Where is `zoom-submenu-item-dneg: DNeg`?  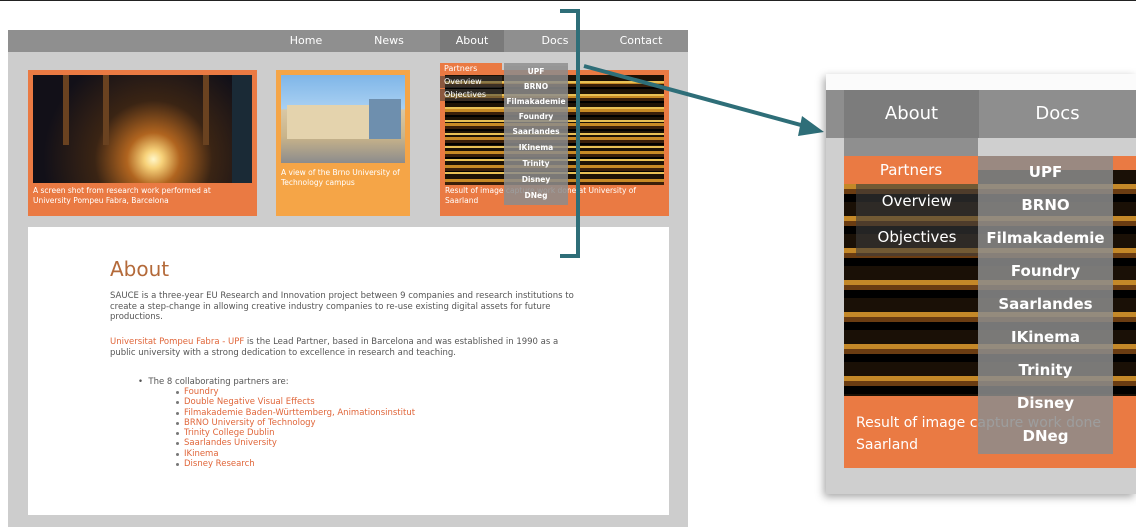 zoom-submenu-item-dneg: DNeg is located at coordinates (1045, 436).